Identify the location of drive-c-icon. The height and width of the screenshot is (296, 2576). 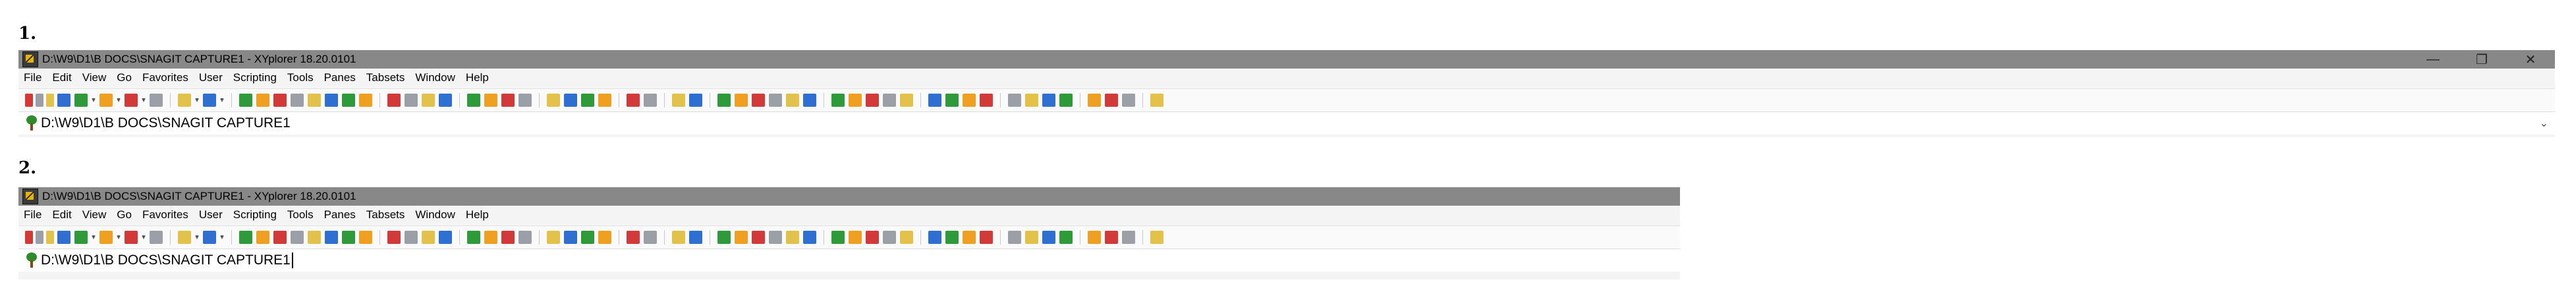
(29, 237).